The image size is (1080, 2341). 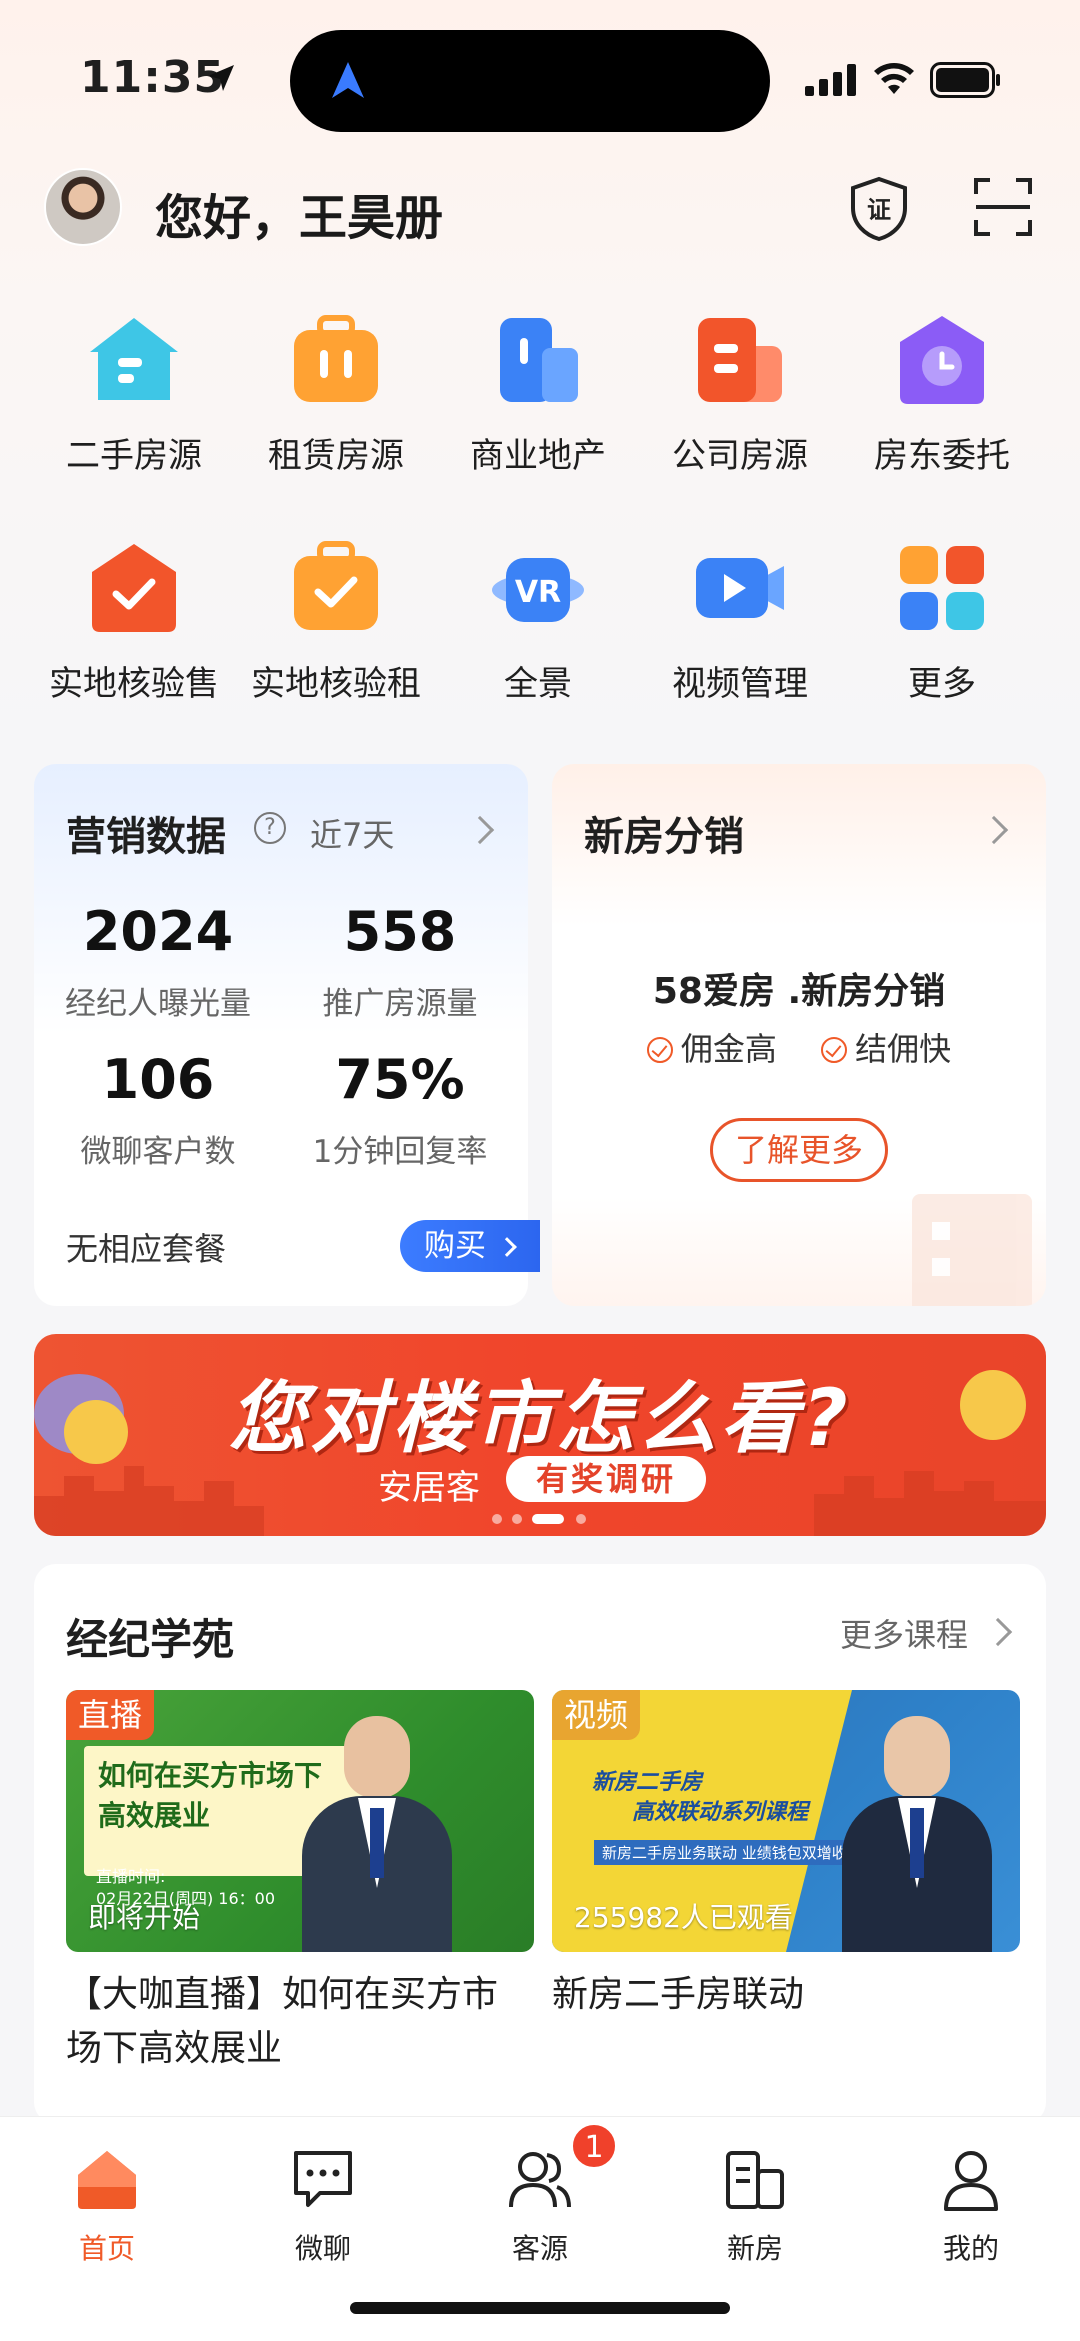 I want to click on grid-item-commercial: 商业地产, so click(x=538, y=394).